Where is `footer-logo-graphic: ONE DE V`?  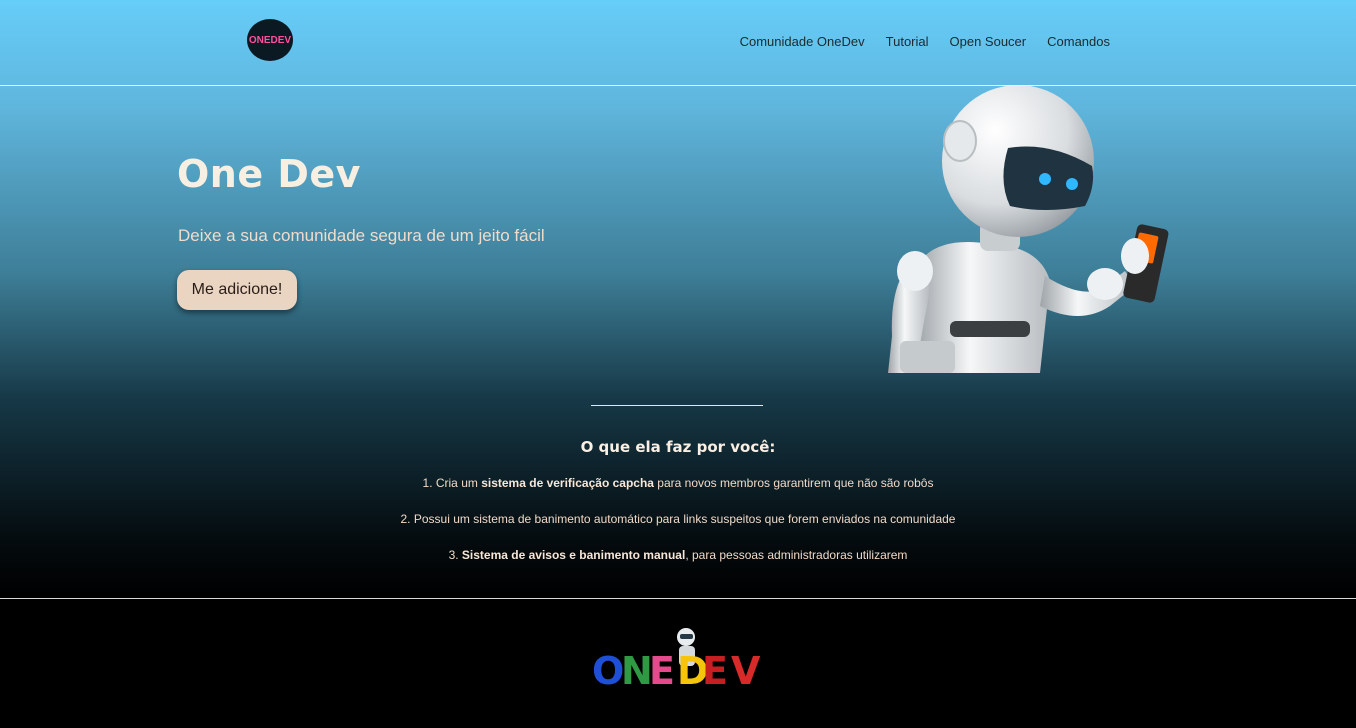
footer-logo-graphic: ONE DE V is located at coordinates (676, 660).